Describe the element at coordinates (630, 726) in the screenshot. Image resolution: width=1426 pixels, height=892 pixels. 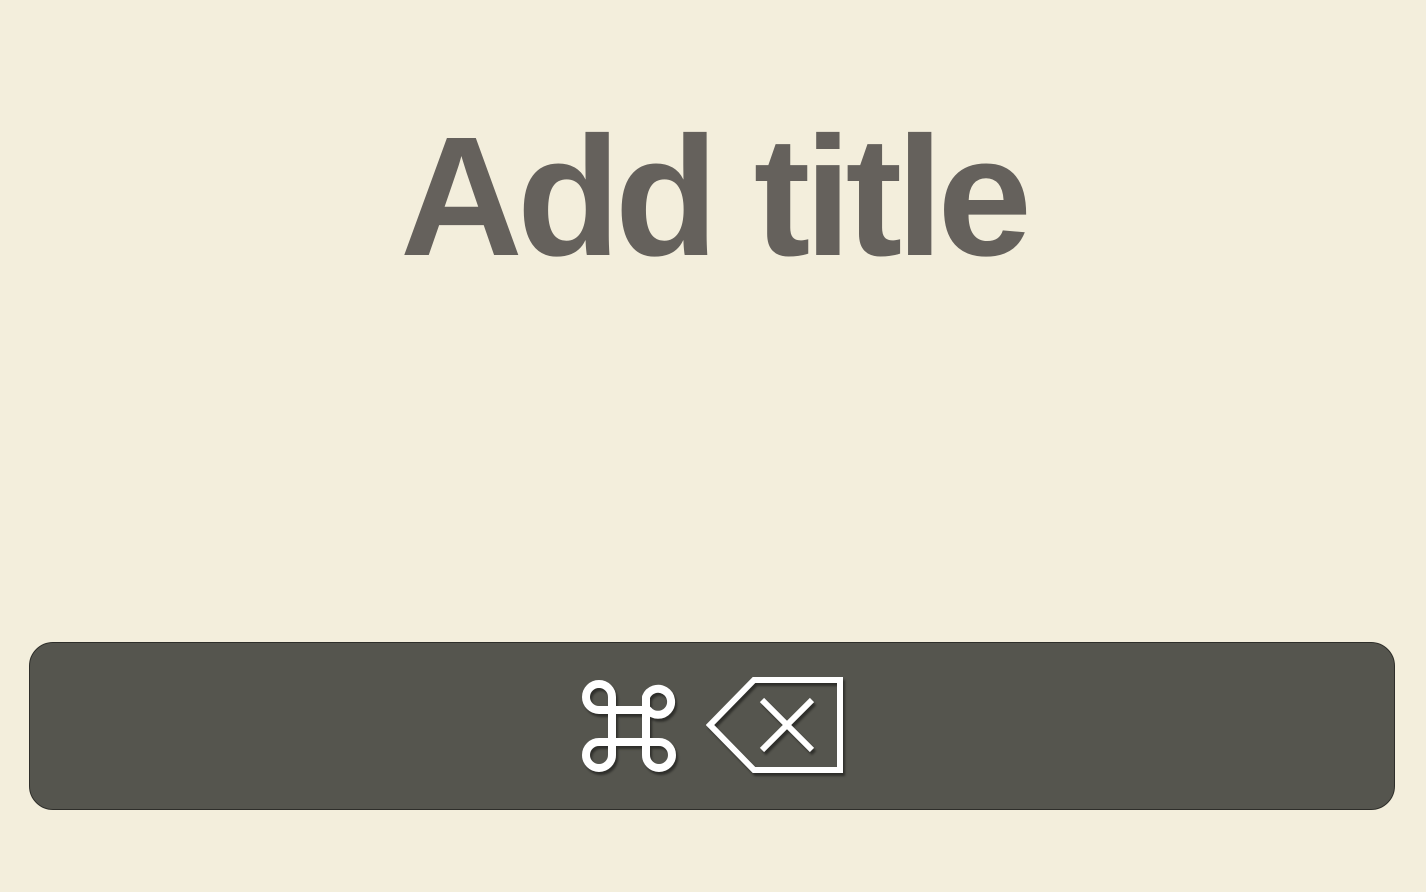
I see `command-icon` at that location.